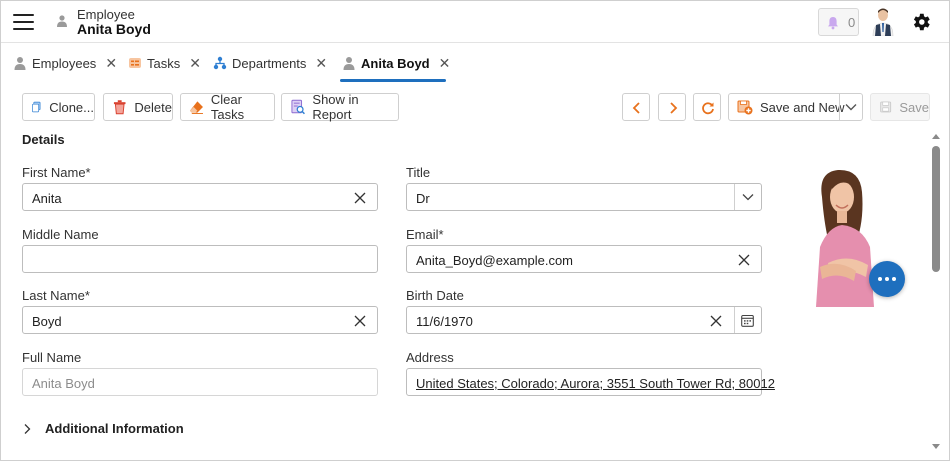  I want to click on title-label: Title, so click(418, 172).